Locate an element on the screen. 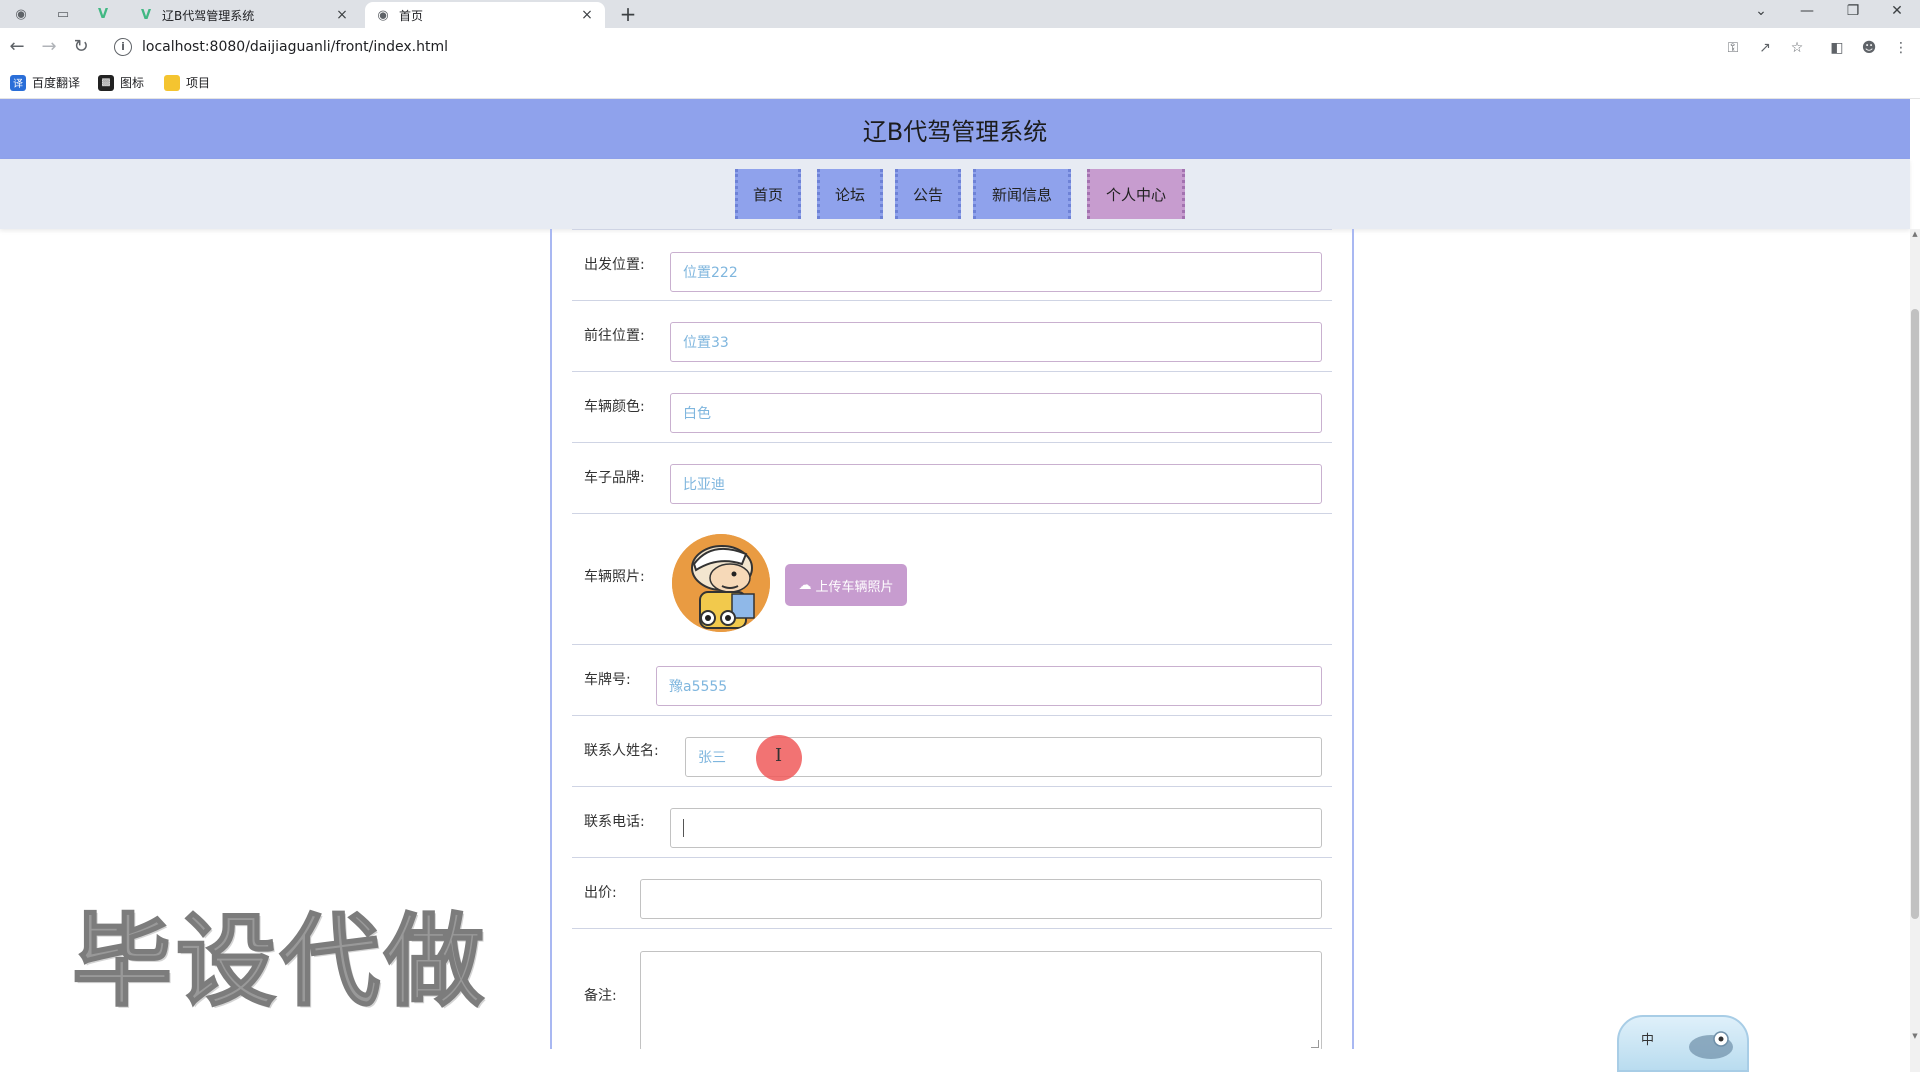  nav-notice: 公告 is located at coordinates (928, 194).